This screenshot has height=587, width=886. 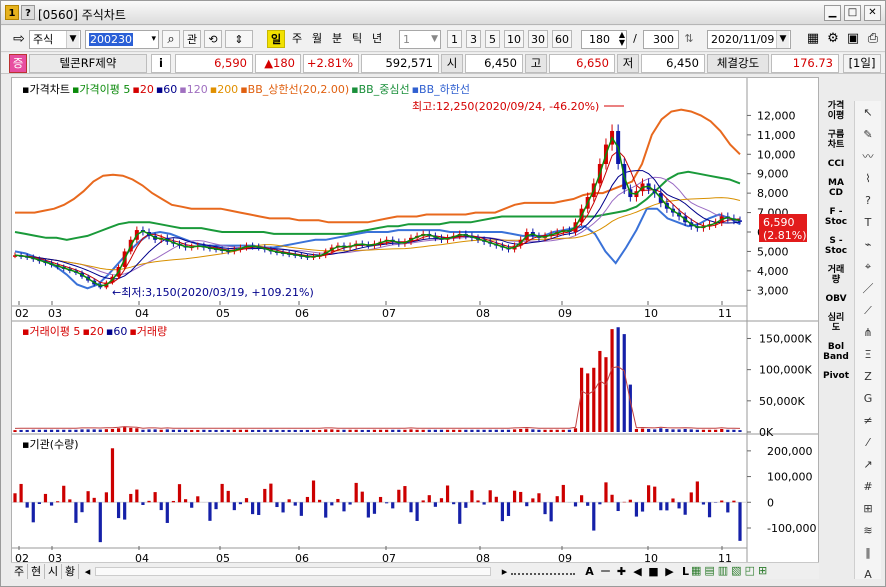 I want to click on indicator-button: MA CD, so click(x=836, y=188).